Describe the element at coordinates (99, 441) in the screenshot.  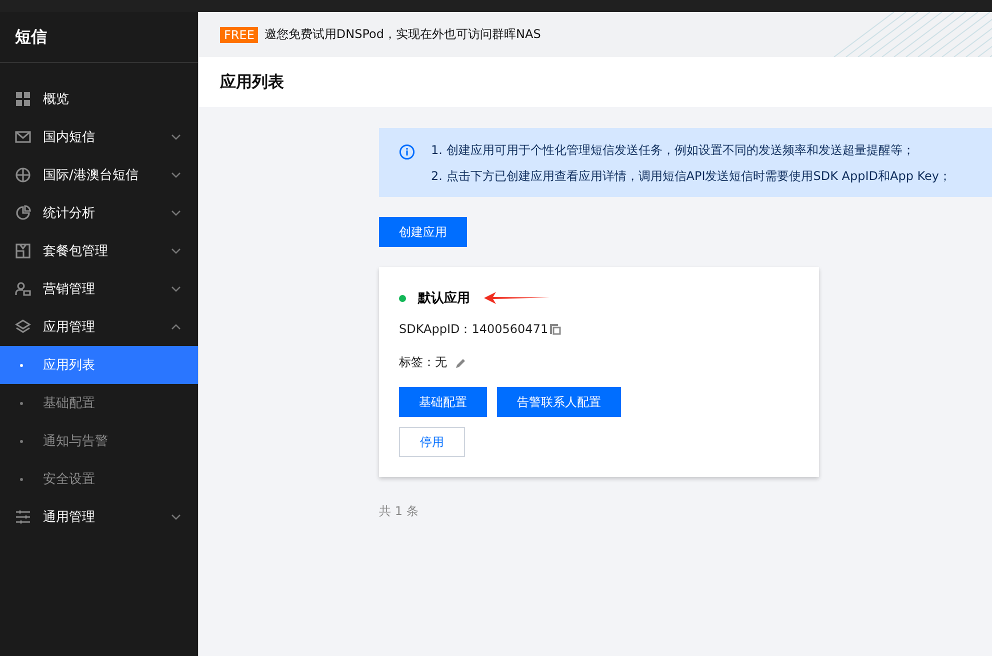
I see `nav-subitem: 通知与告警` at that location.